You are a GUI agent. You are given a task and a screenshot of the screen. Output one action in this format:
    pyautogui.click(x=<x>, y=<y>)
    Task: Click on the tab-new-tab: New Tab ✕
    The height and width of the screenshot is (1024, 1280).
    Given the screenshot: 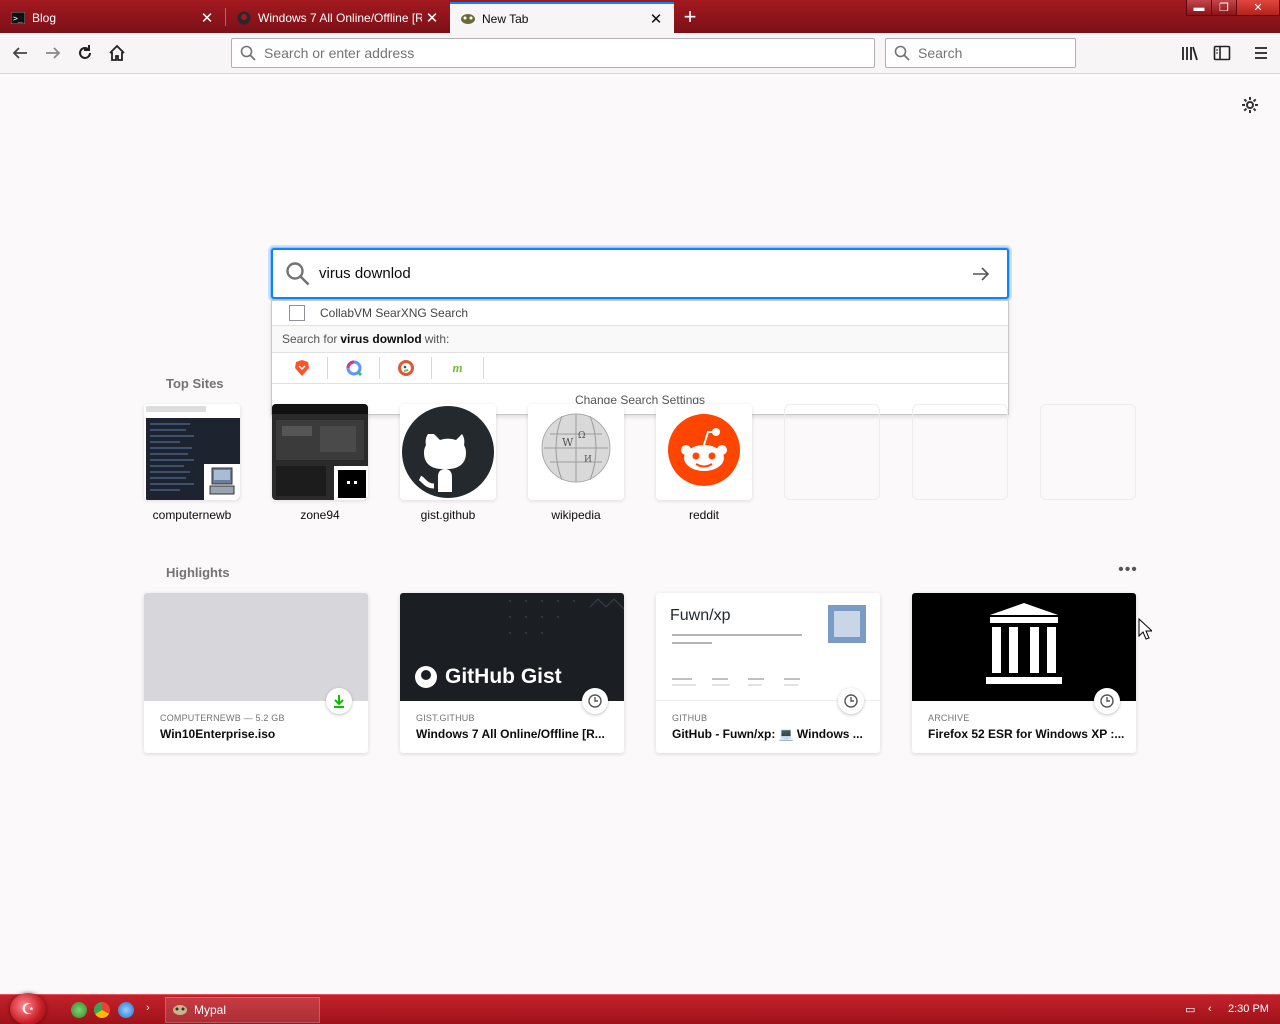 What is the action you would take?
    pyautogui.click(x=562, y=17)
    